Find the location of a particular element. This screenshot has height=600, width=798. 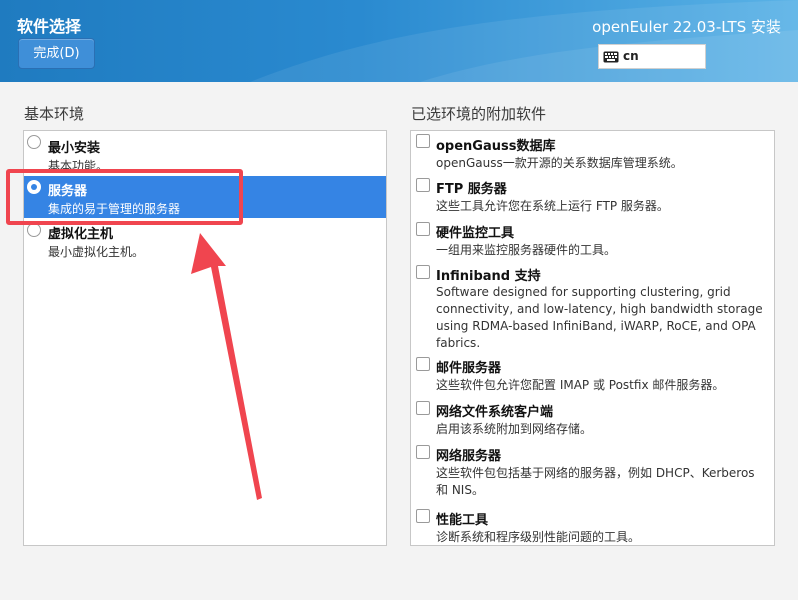

addon-name: FTP 服务器 is located at coordinates (471, 189).